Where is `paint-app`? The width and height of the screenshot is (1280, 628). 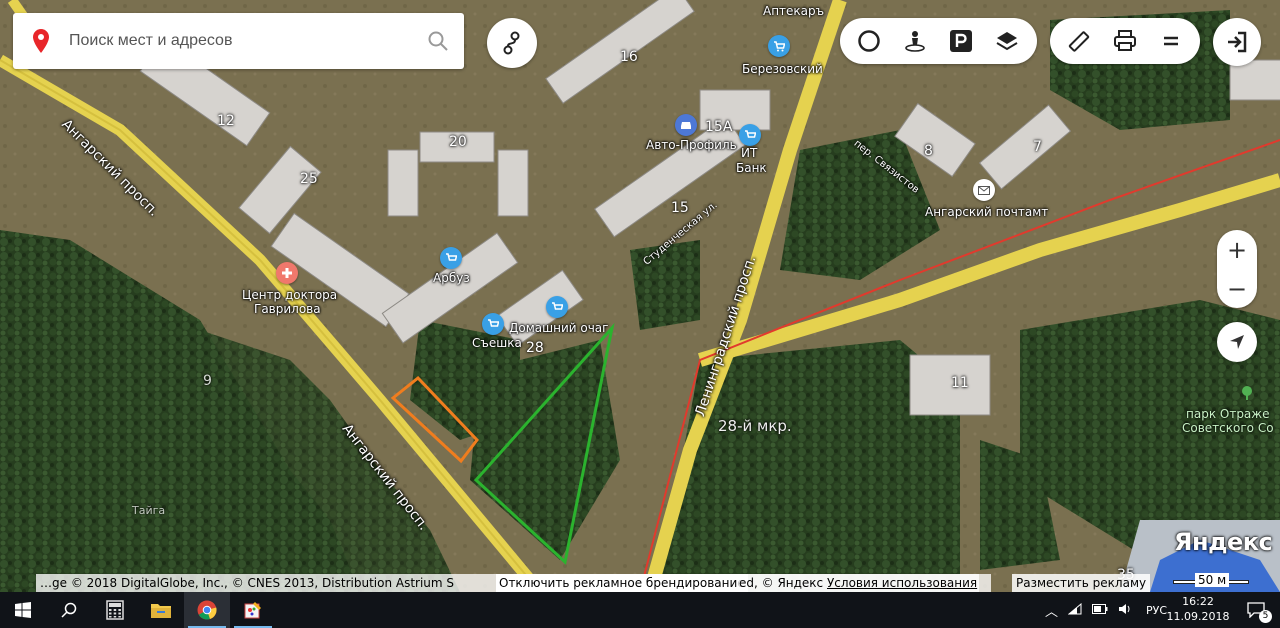
paint-app is located at coordinates (253, 610).